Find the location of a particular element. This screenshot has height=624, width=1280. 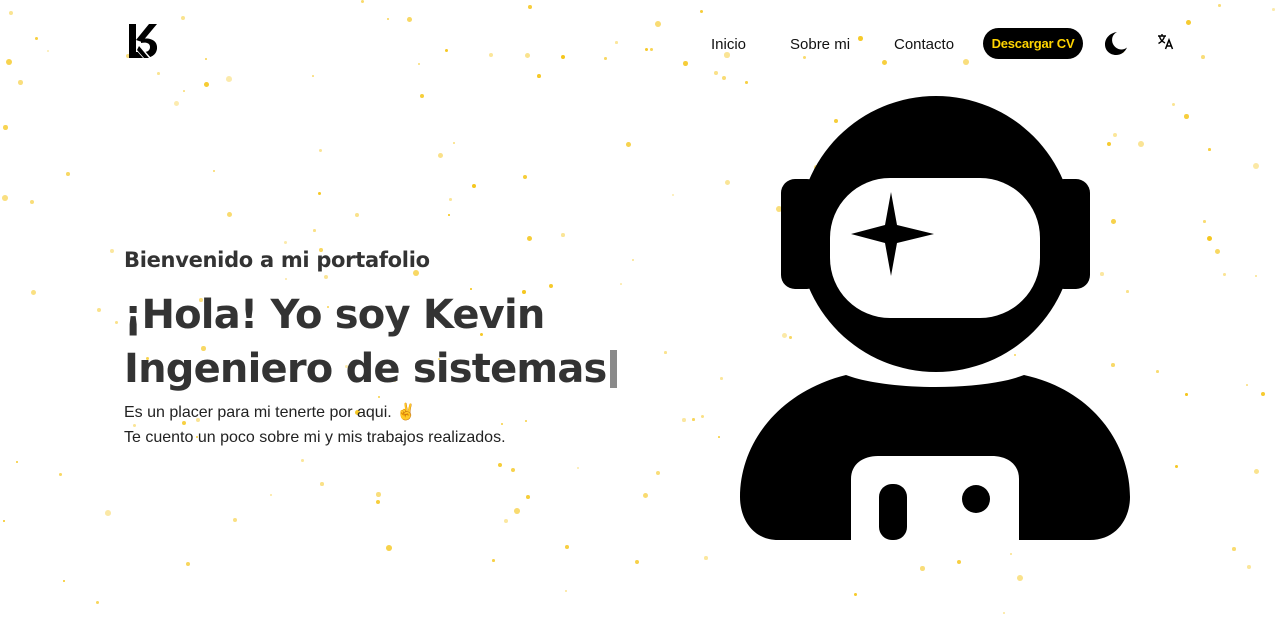

translate-icon is located at coordinates (1165, 41).